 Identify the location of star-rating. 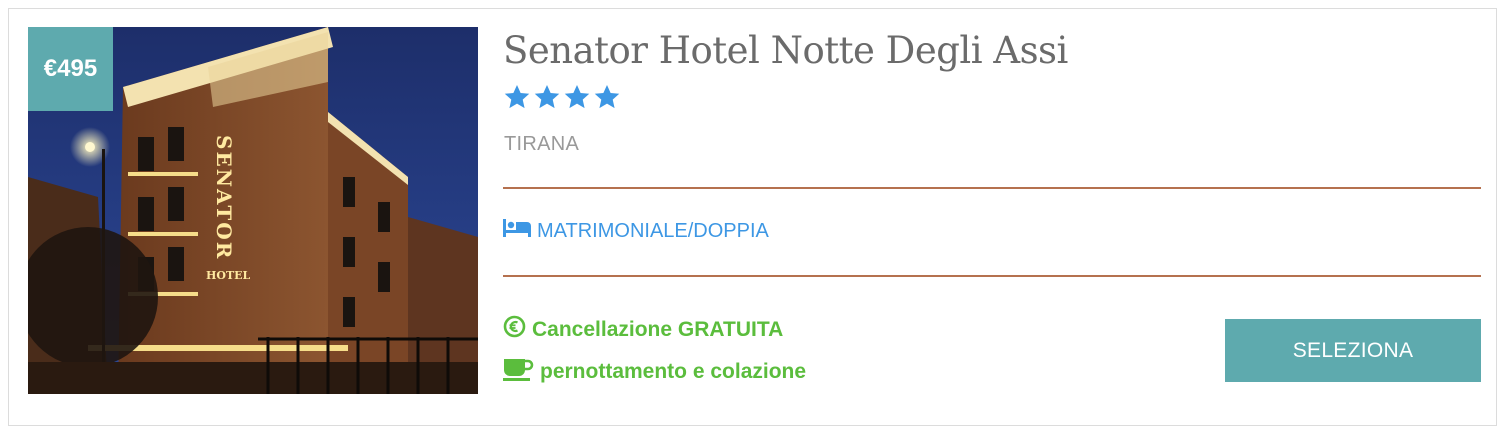
(562, 100).